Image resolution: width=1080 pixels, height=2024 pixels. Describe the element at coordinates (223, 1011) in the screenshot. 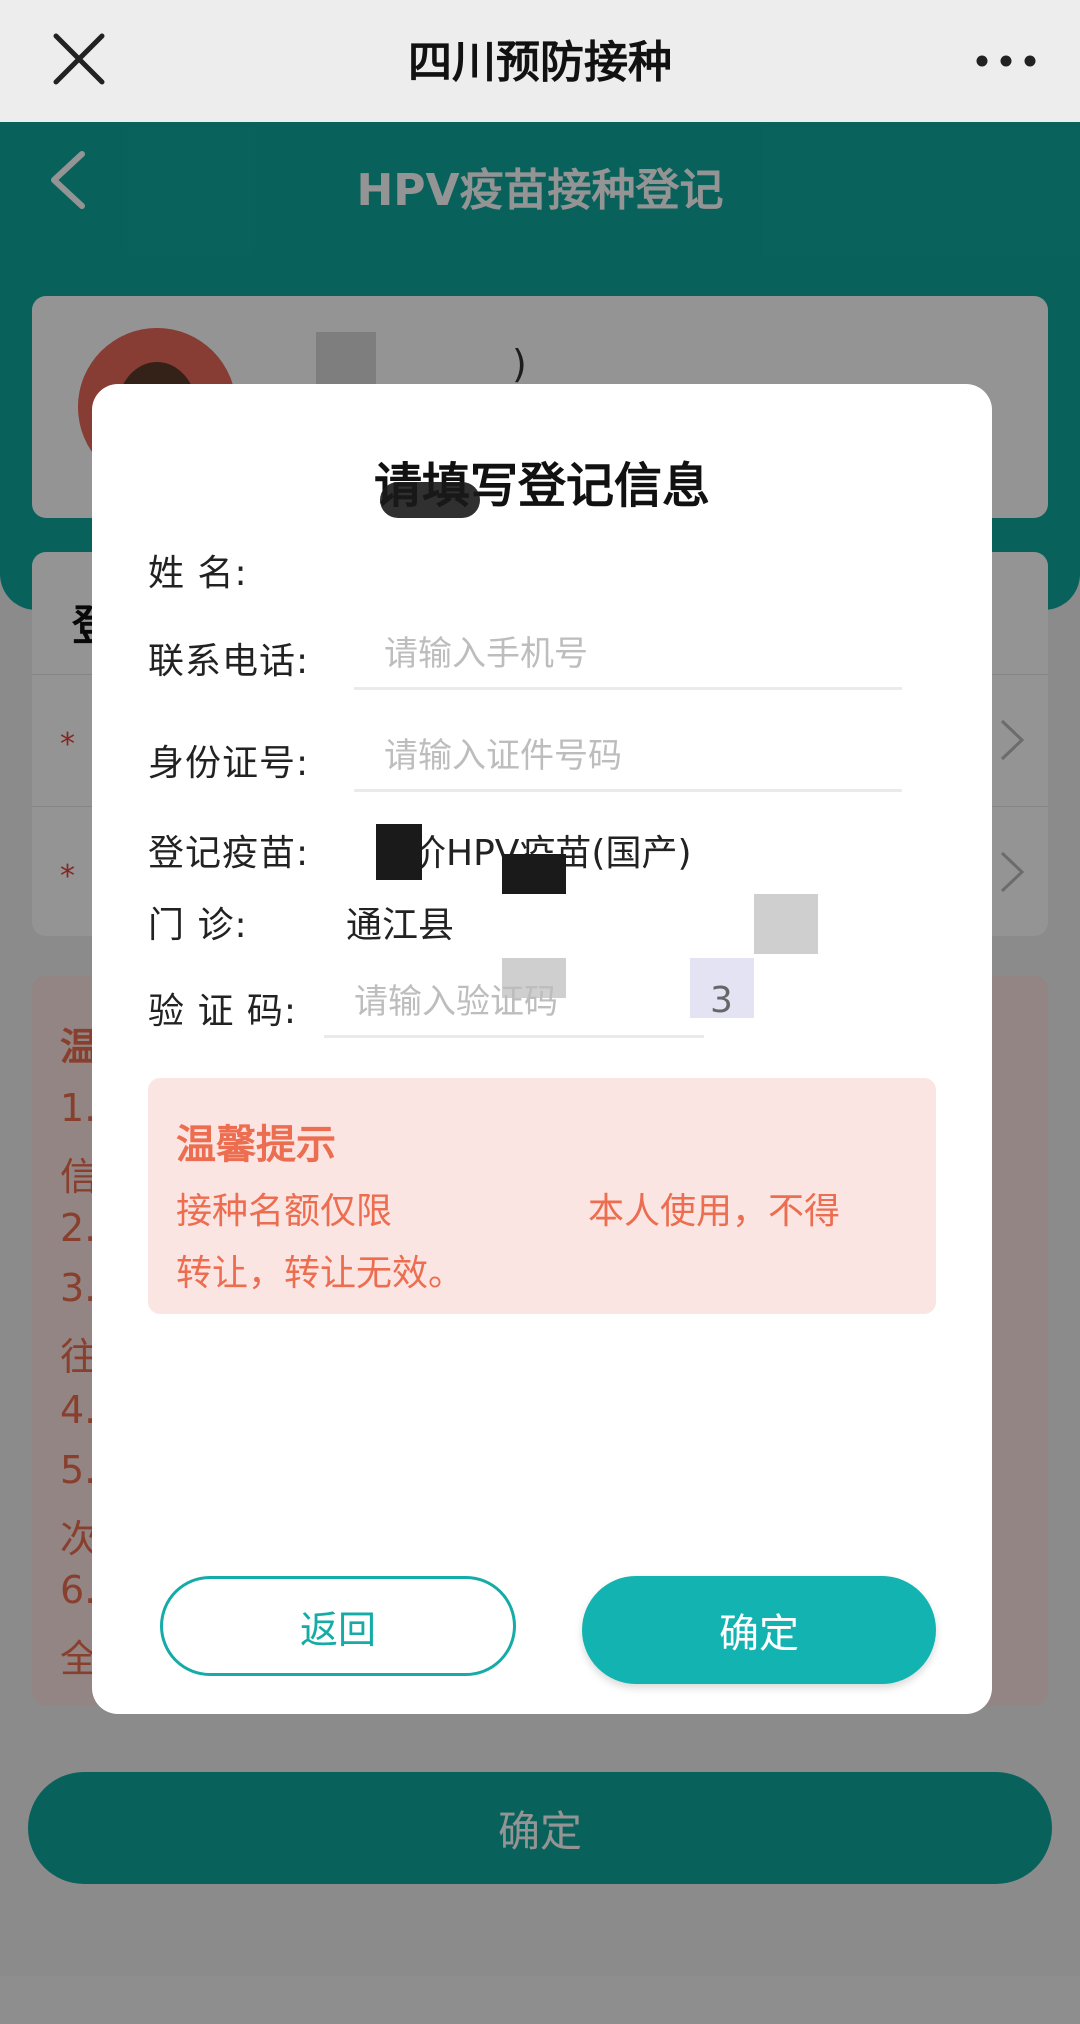

I see `captcha-label: 验 证 码:` at that location.